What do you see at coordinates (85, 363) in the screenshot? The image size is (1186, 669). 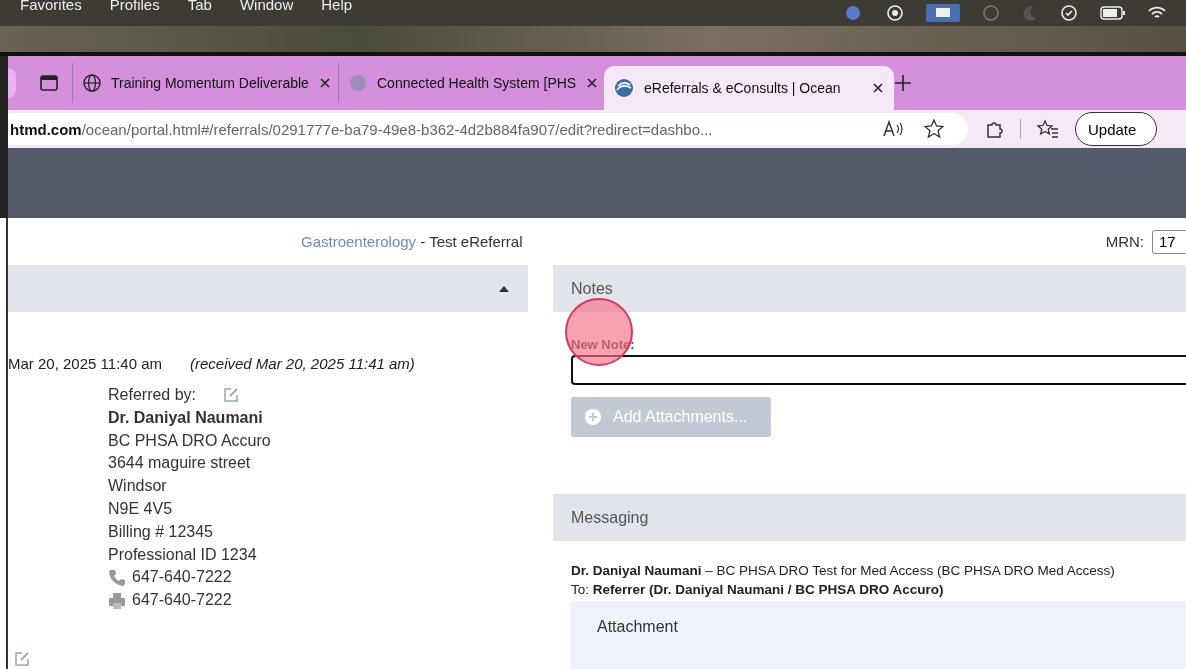 I see `sent-date: Mar 20, 2025 11:40 am` at bounding box center [85, 363].